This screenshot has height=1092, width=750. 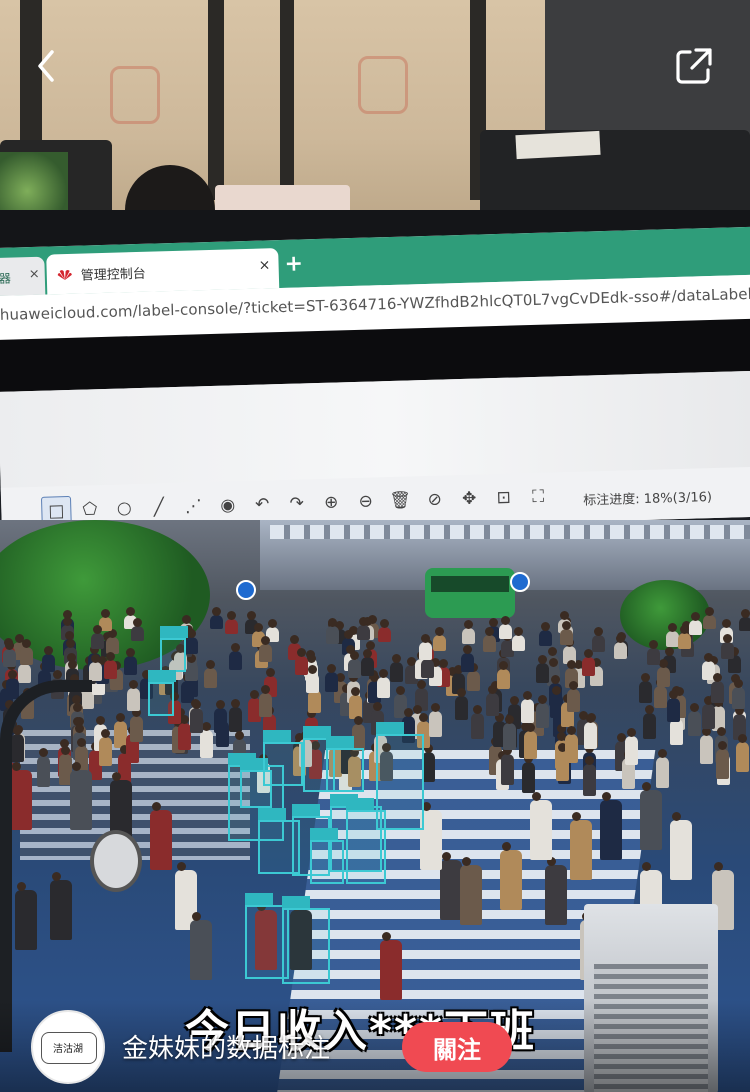 What do you see at coordinates (695, 66) in the screenshot?
I see `share-button` at bounding box center [695, 66].